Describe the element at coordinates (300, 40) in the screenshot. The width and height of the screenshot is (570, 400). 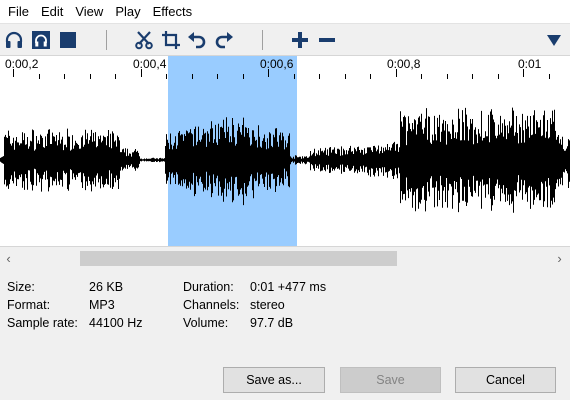
I see `zoom-in-icon` at that location.